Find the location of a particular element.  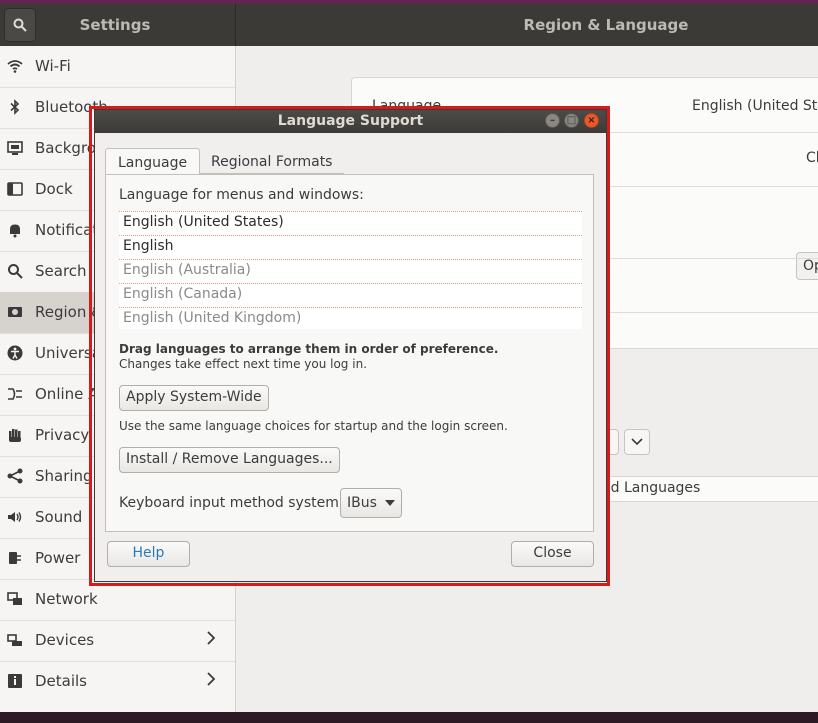

sidebar-item-wifi: Wi-Fi is located at coordinates (117, 67).